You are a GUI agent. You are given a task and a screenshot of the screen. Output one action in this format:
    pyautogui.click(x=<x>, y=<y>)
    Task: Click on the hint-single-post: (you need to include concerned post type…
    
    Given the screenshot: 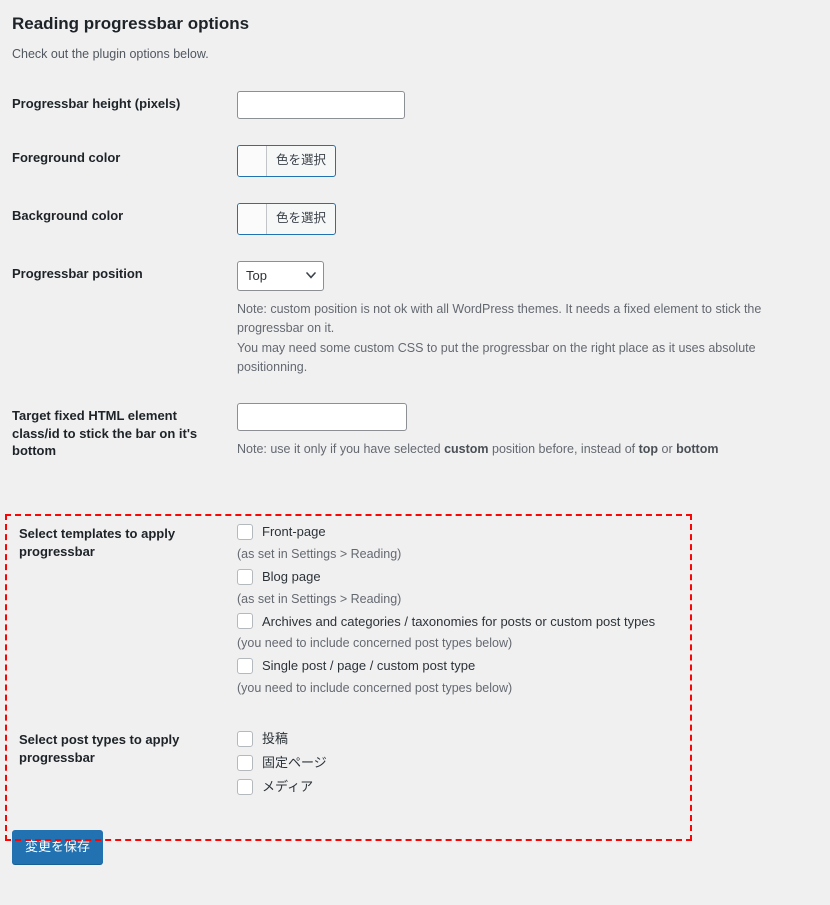 What is the action you would take?
    pyautogui.click(x=375, y=688)
    